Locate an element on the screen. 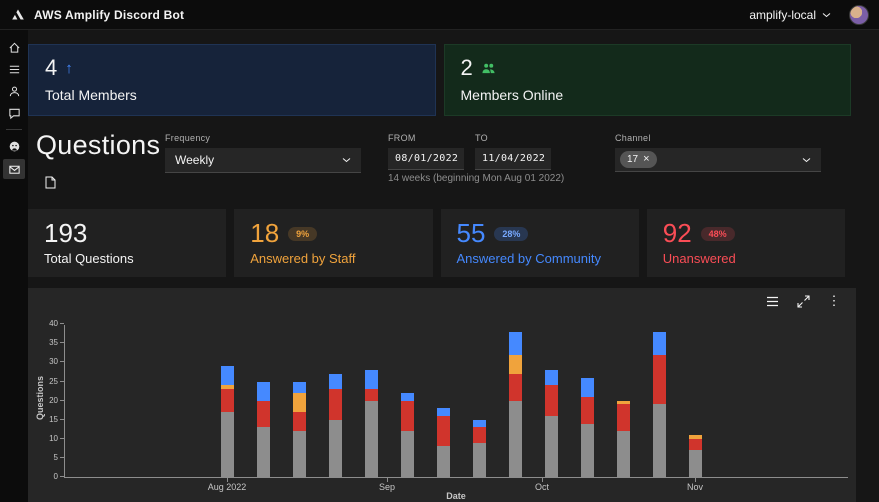 This screenshot has width=879, height=502. sidebar-item-members is located at coordinates (14, 91).